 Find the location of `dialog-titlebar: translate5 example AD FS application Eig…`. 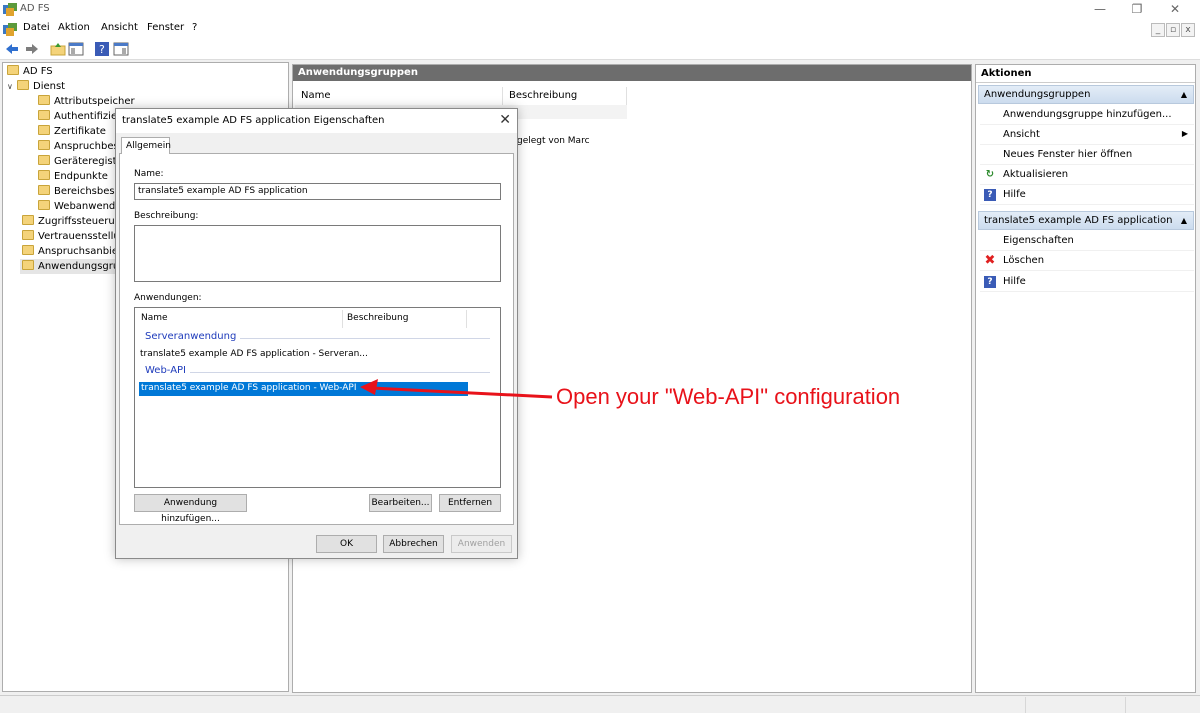

dialog-titlebar: translate5 example AD FS application Eig… is located at coordinates (316, 121).